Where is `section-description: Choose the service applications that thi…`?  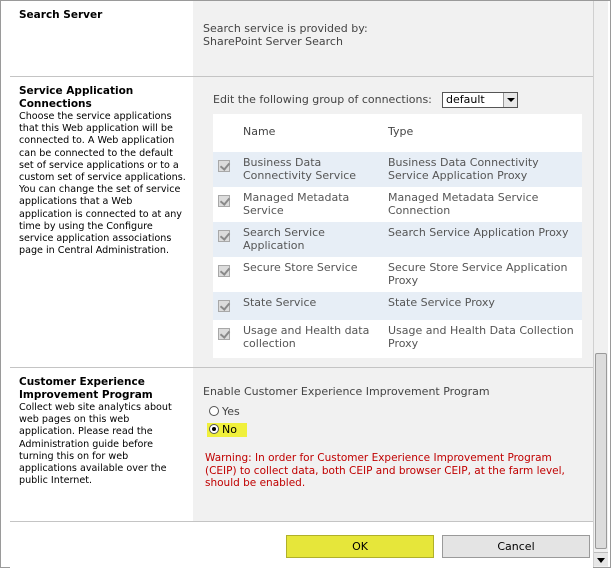
section-description: Choose the service applications that thi… is located at coordinates (102, 184).